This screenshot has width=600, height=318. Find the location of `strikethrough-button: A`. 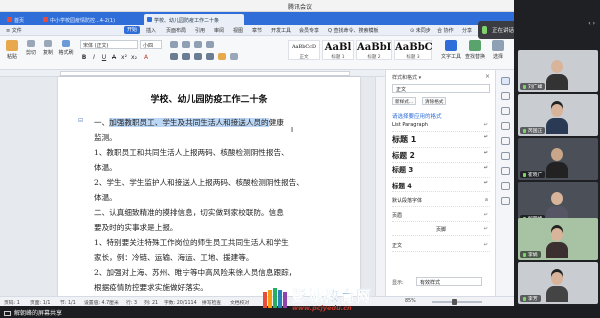

strikethrough-button: A is located at coordinates (114, 57).